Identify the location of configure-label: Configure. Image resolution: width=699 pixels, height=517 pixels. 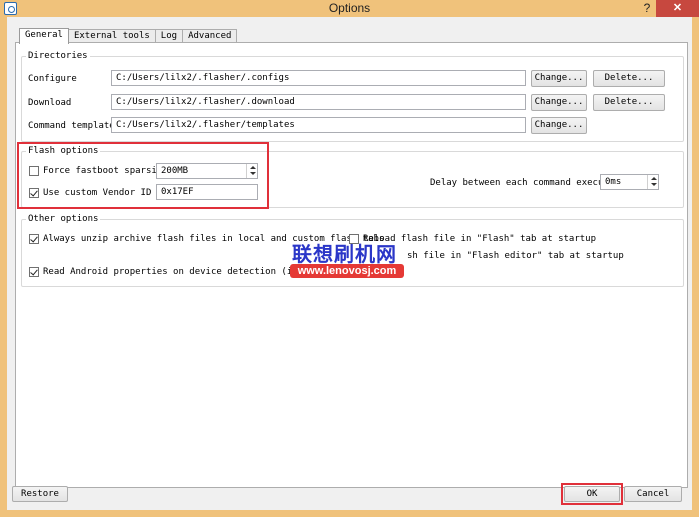
(52, 79).